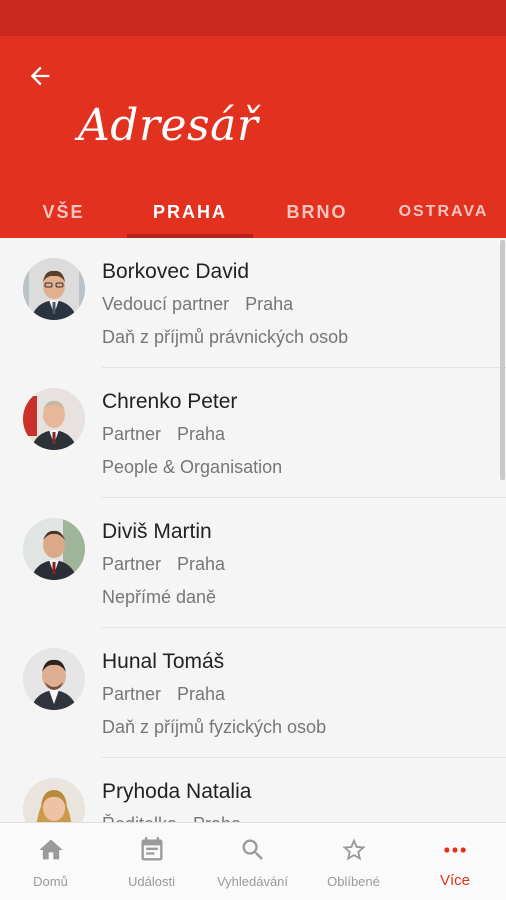  I want to click on contact-name: Pryhoda Natalia, so click(177, 791).